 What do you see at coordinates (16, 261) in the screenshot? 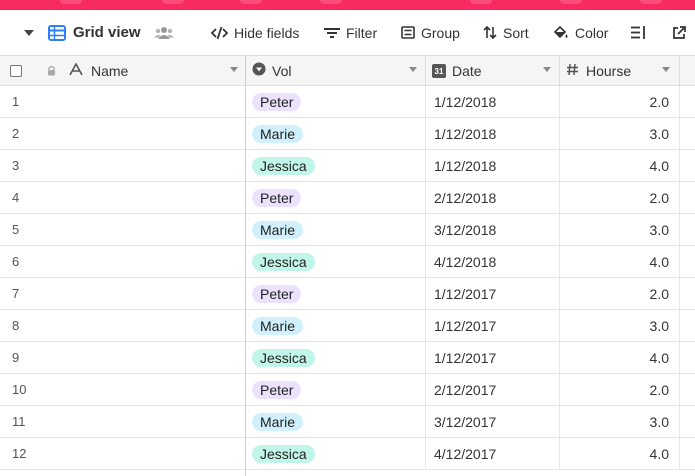
I see `row-number: 6` at bounding box center [16, 261].